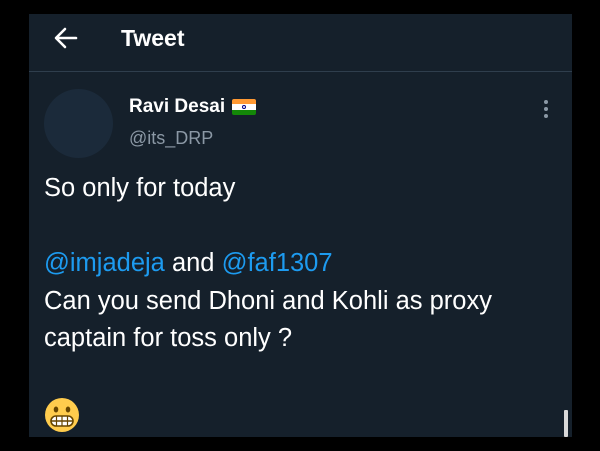 Image resolution: width=600 pixels, height=451 pixels. I want to click on scrollbar, so click(566, 423).